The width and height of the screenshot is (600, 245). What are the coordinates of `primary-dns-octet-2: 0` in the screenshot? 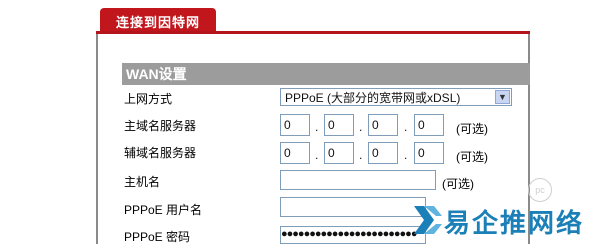 It's located at (339, 125).